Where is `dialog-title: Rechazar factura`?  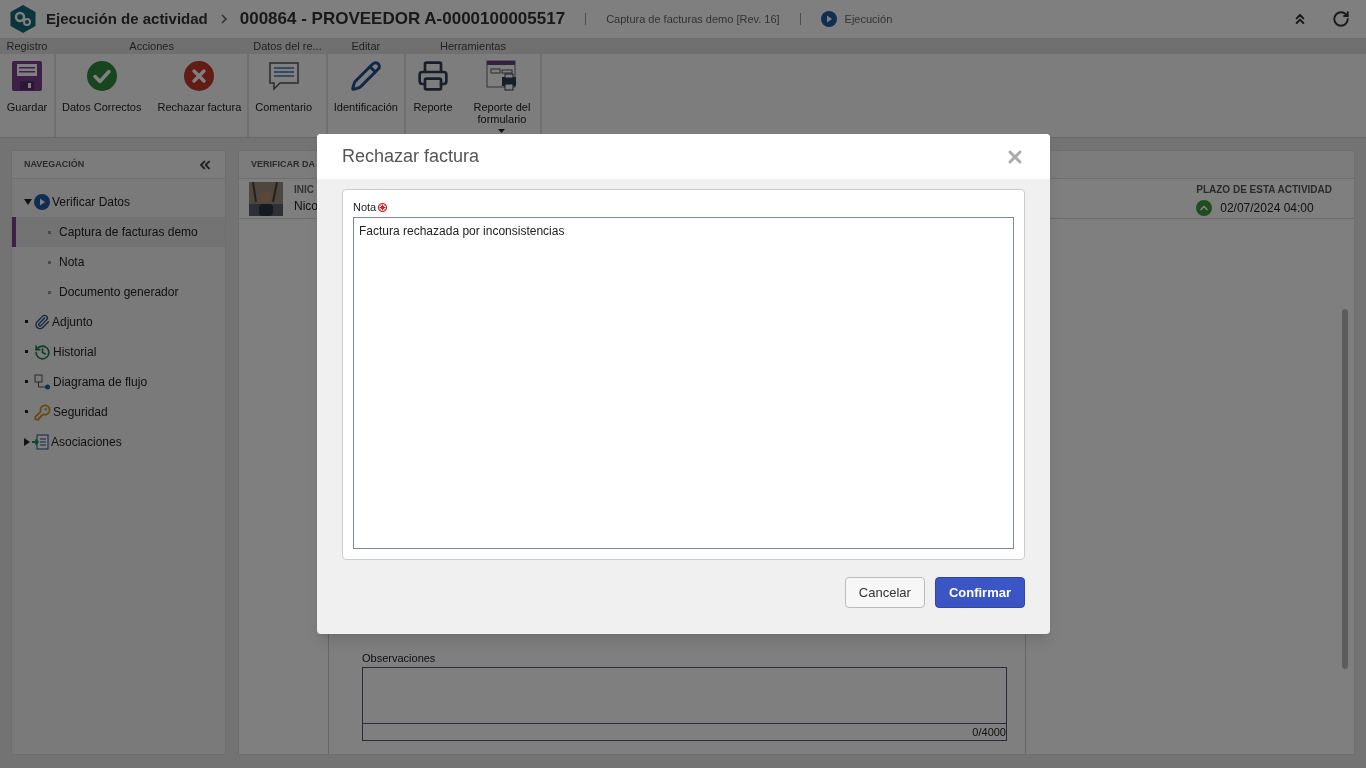 dialog-title: Rechazar factura is located at coordinates (411, 156).